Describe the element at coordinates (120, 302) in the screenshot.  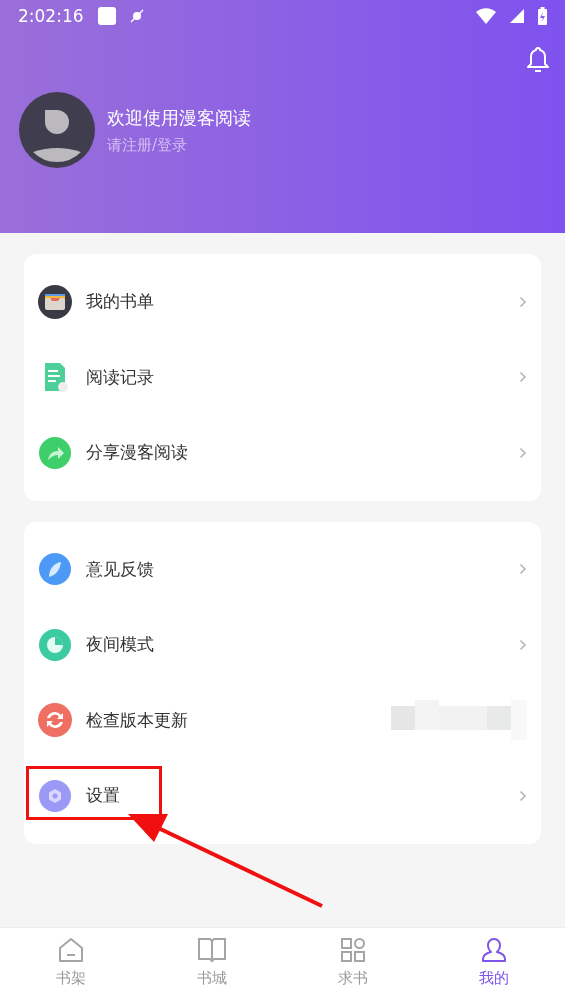
I see `menu-label: 我的书单` at that location.